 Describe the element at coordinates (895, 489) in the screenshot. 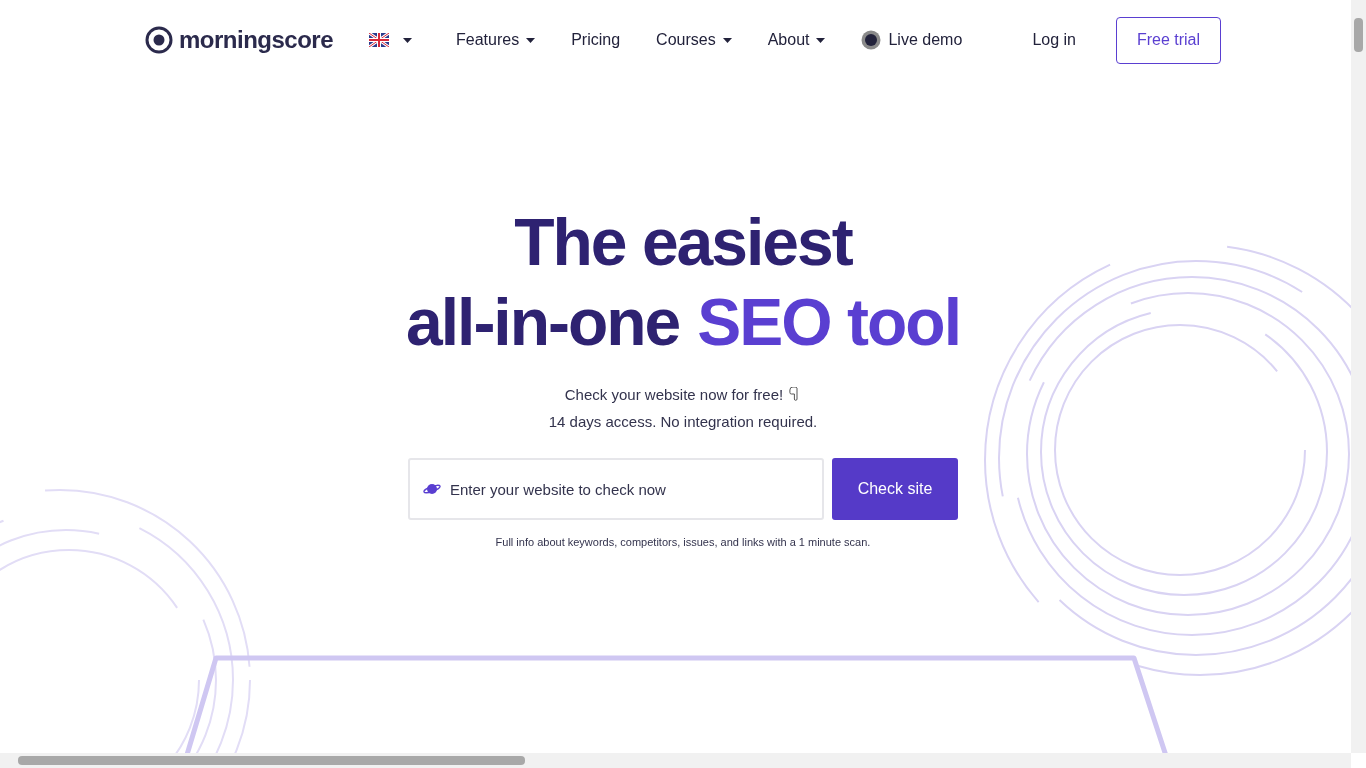

I see `check-site-button: Check site` at that location.